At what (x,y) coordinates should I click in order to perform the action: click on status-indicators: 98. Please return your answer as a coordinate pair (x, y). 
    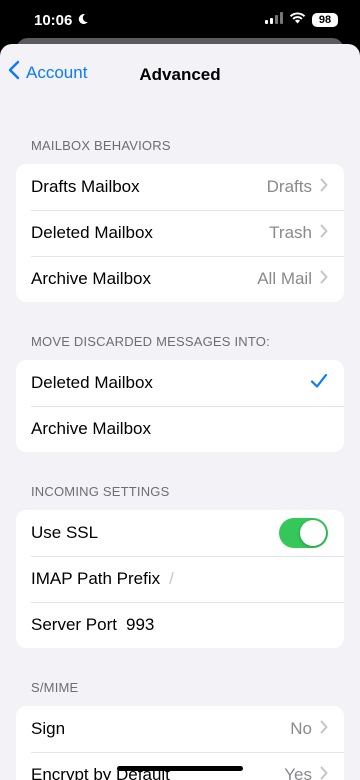
    Looking at the image, I should click on (301, 20).